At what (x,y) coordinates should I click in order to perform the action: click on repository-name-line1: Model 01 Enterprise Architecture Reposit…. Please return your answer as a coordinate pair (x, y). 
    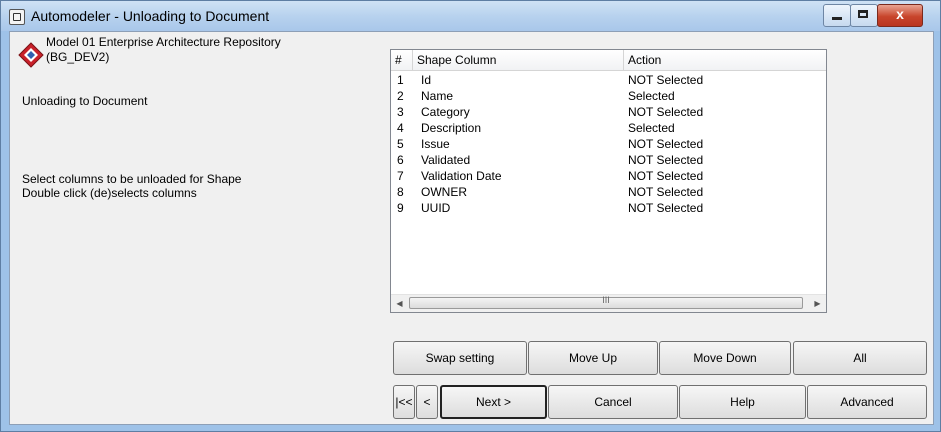
    Looking at the image, I should click on (163, 42).